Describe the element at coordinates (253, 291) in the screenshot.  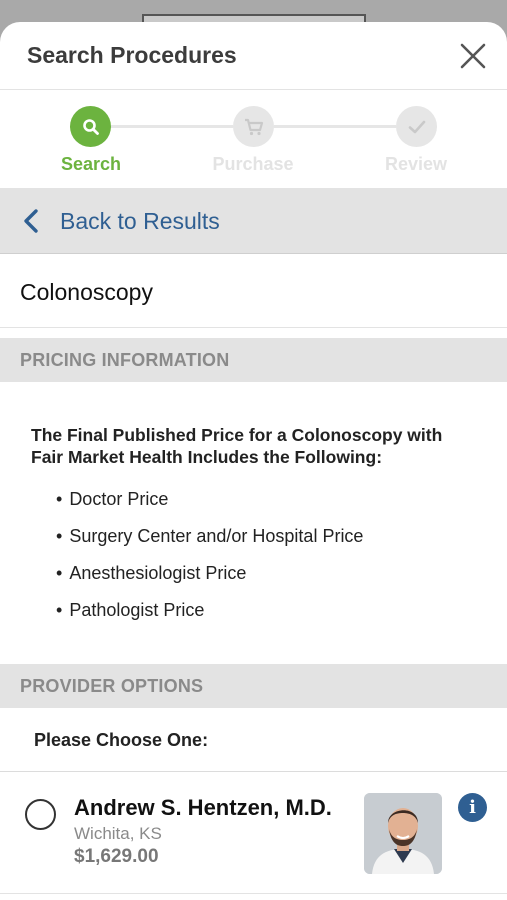
I see `procedure-row: Colonoscopy` at that location.